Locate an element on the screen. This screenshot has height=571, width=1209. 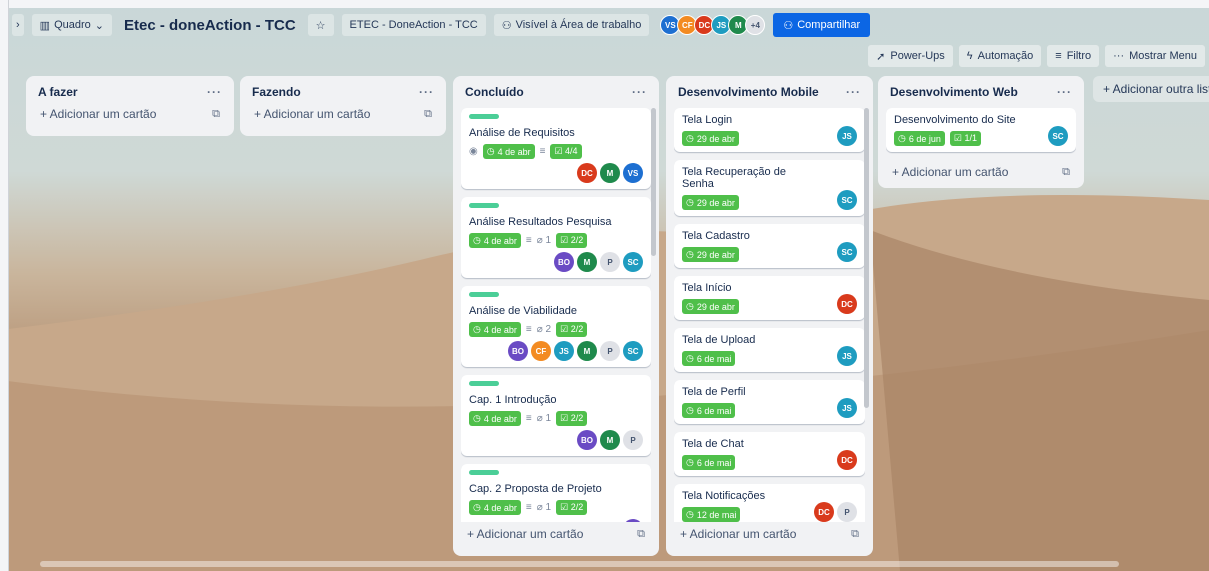
card: Tela Recuperação de Senha ◷ 29 de abr SC is located at coordinates (769, 188).